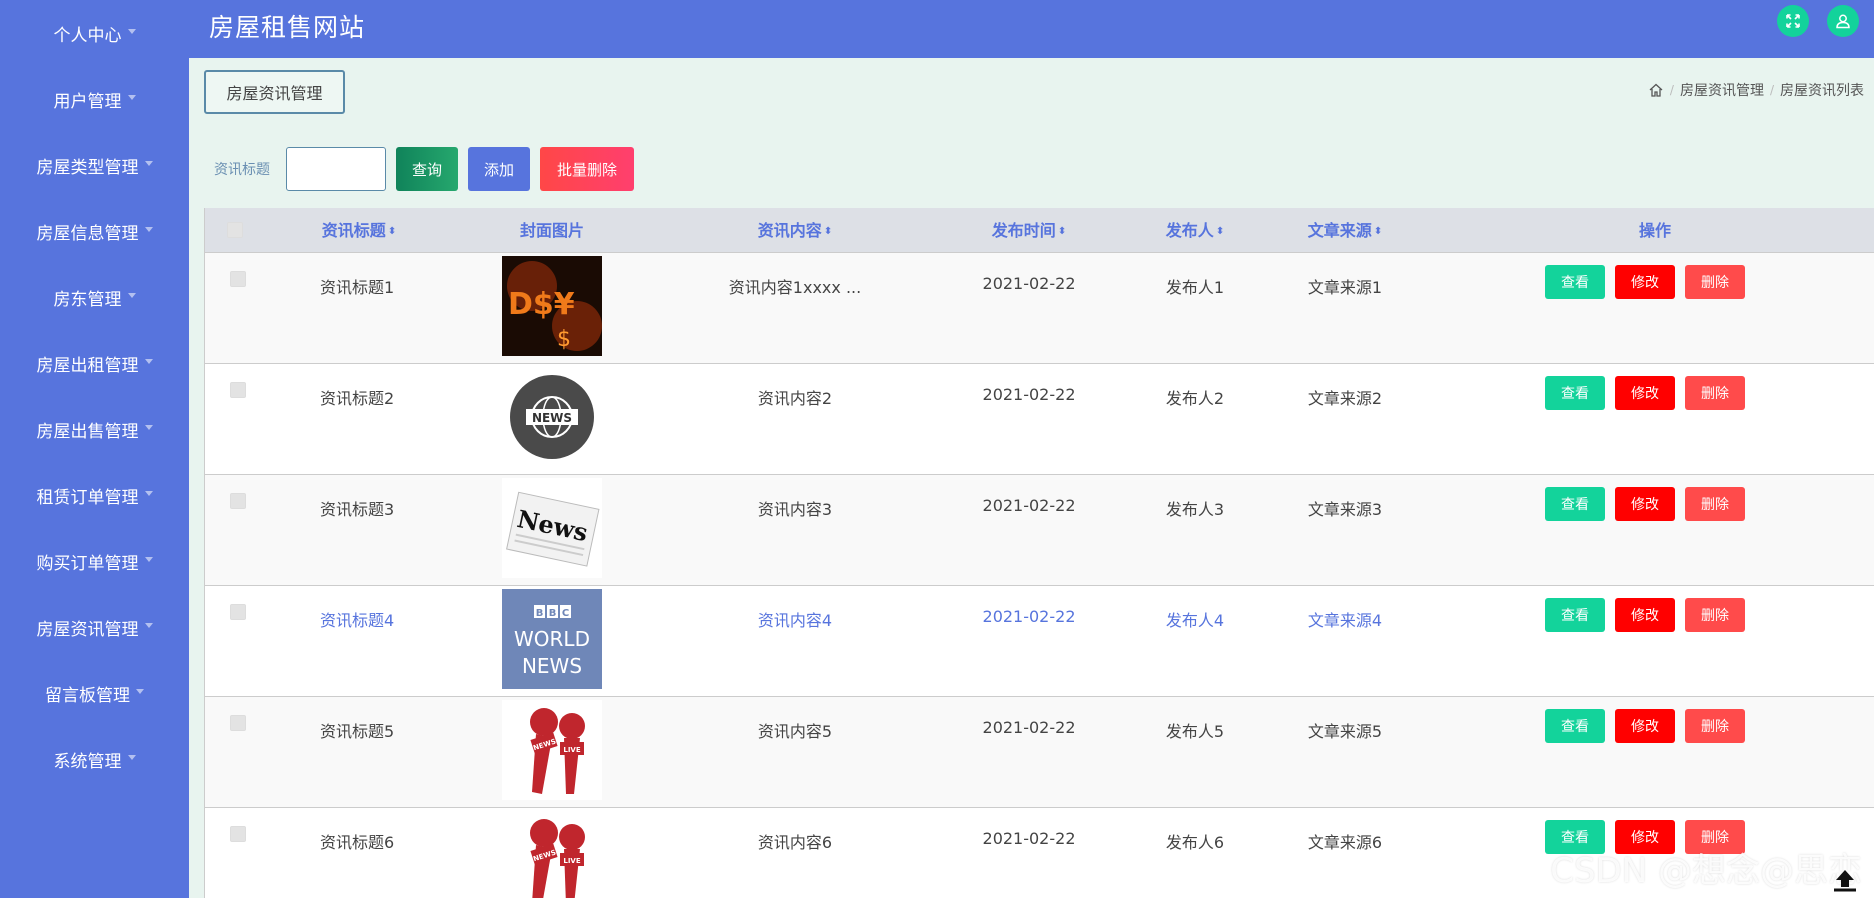 This screenshot has height=898, width=1874. Describe the element at coordinates (94, 693) in the screenshot. I see `sidebar-item-message-board: 留言板管理` at that location.